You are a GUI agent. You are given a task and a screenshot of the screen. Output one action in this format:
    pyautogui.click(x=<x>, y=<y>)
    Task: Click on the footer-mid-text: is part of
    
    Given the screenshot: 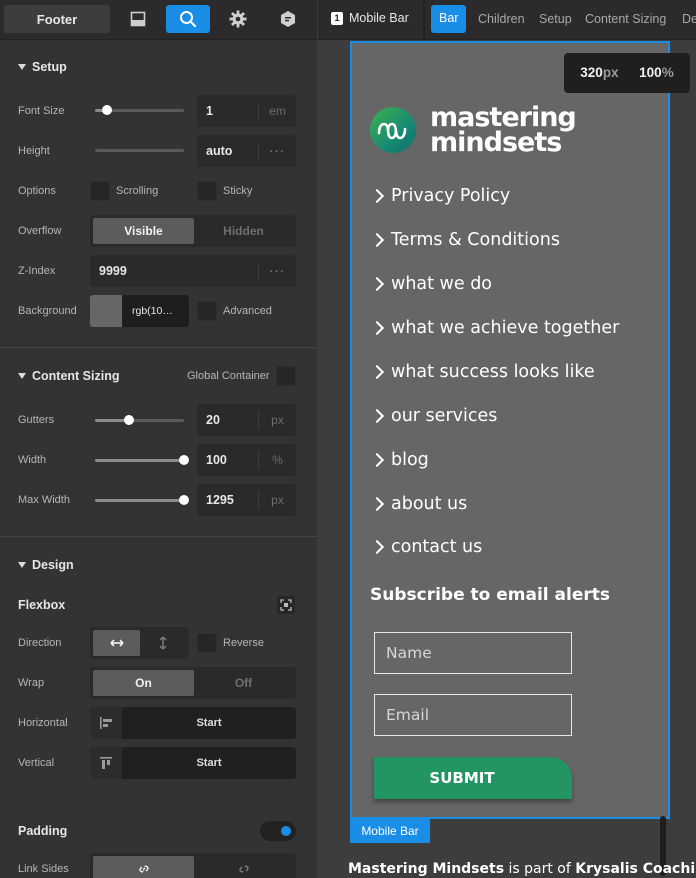 What is the action you would take?
    pyautogui.click(x=540, y=869)
    